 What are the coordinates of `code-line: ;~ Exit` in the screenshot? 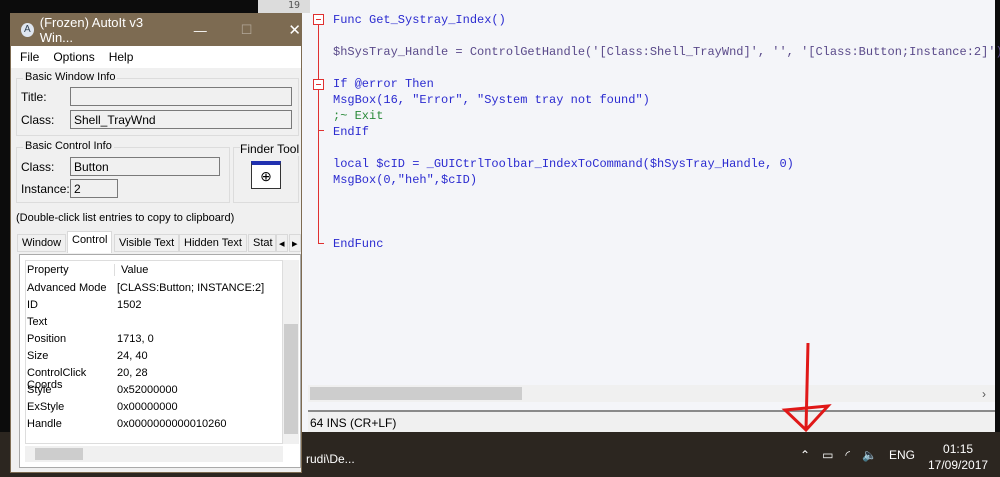 It's located at (358, 116).